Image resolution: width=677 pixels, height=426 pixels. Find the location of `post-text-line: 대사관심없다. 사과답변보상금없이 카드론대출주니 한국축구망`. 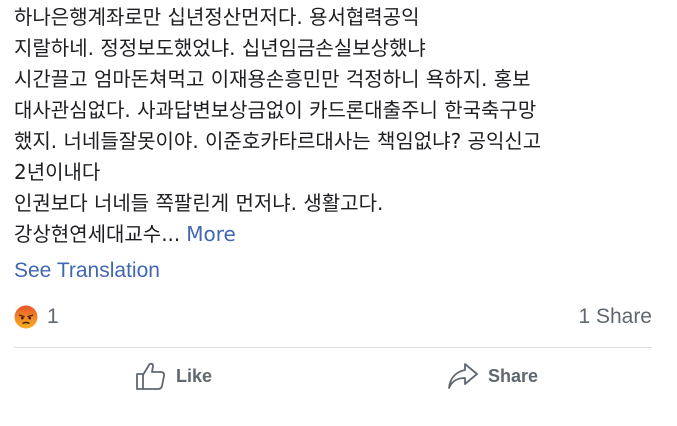

post-text-line: 대사관심없다. 사과답변보상금없이 카드론대출주니 한국축구망 is located at coordinates (275, 110).